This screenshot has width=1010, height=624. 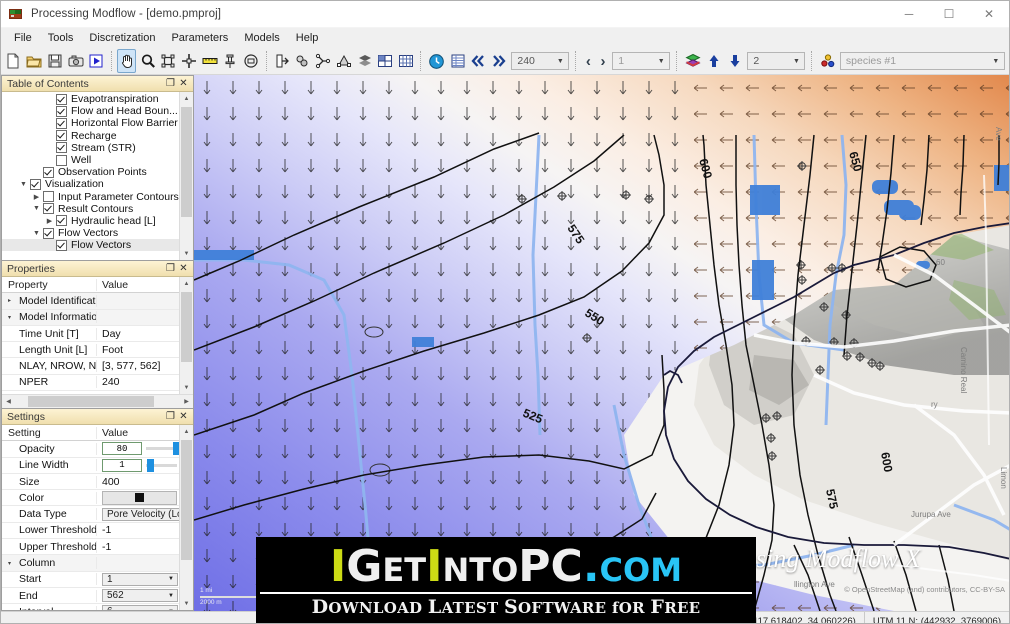 I want to click on close-button: ✕, so click(x=989, y=14).